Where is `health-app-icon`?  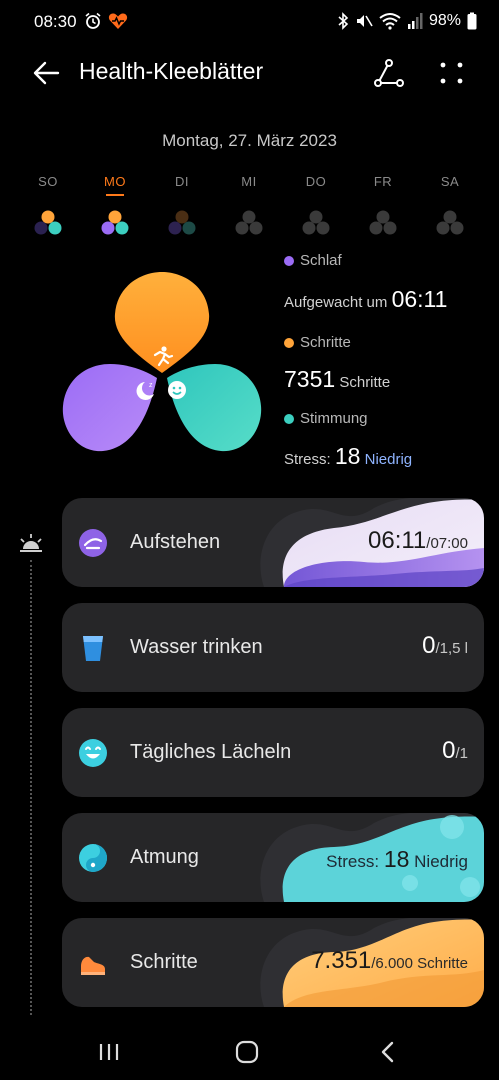
health-app-icon is located at coordinates (118, 21).